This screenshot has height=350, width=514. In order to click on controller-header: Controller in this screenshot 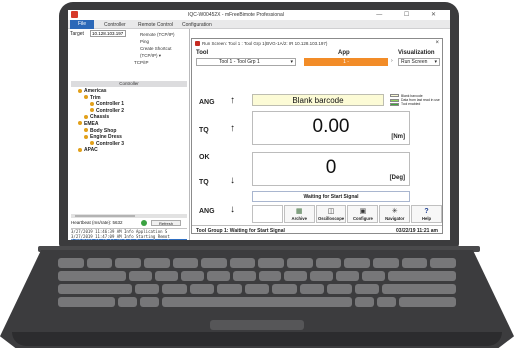, I will do `click(129, 84)`.